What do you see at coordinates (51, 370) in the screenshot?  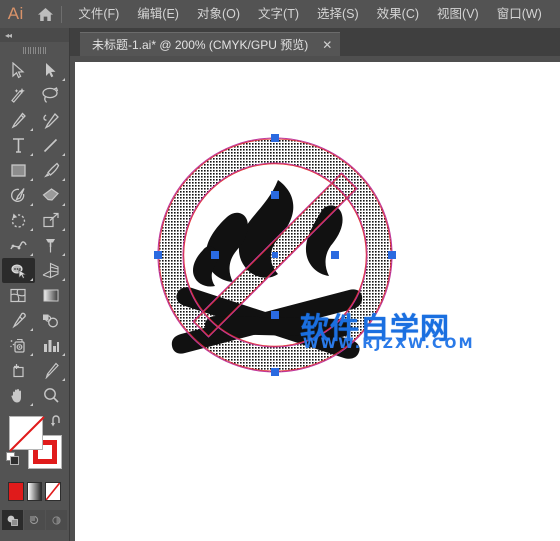 I see `slice-tool` at bounding box center [51, 370].